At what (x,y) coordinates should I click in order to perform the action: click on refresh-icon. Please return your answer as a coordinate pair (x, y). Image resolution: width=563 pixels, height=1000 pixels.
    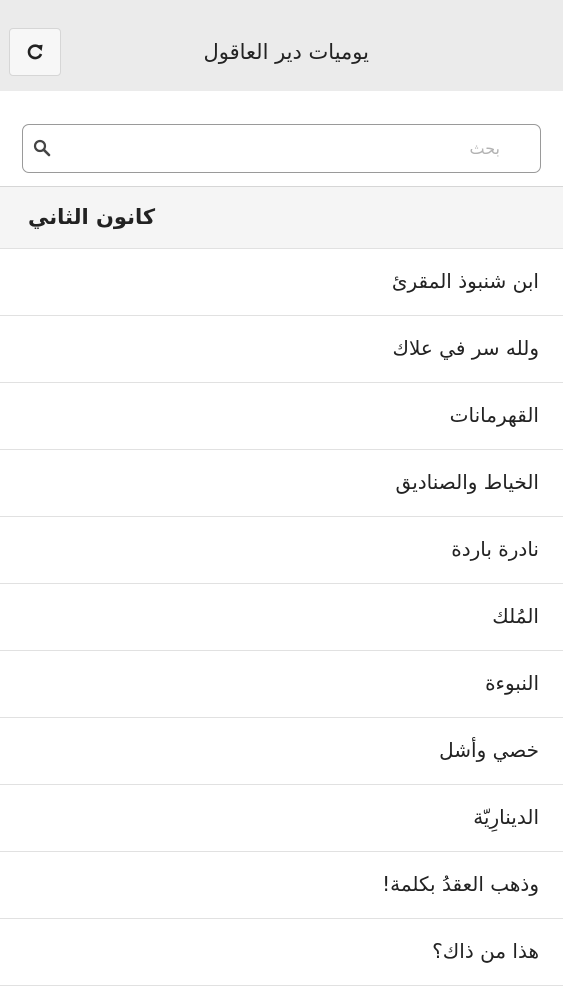
    Looking at the image, I should click on (35, 52).